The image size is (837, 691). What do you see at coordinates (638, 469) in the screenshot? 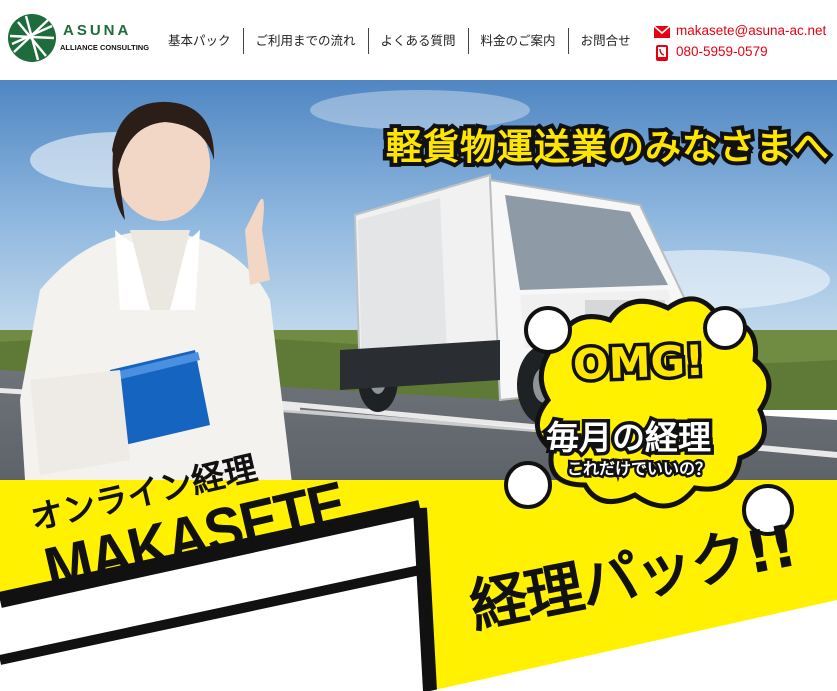
I see `bubble-sub-text: これだけでいいの？` at bounding box center [638, 469].